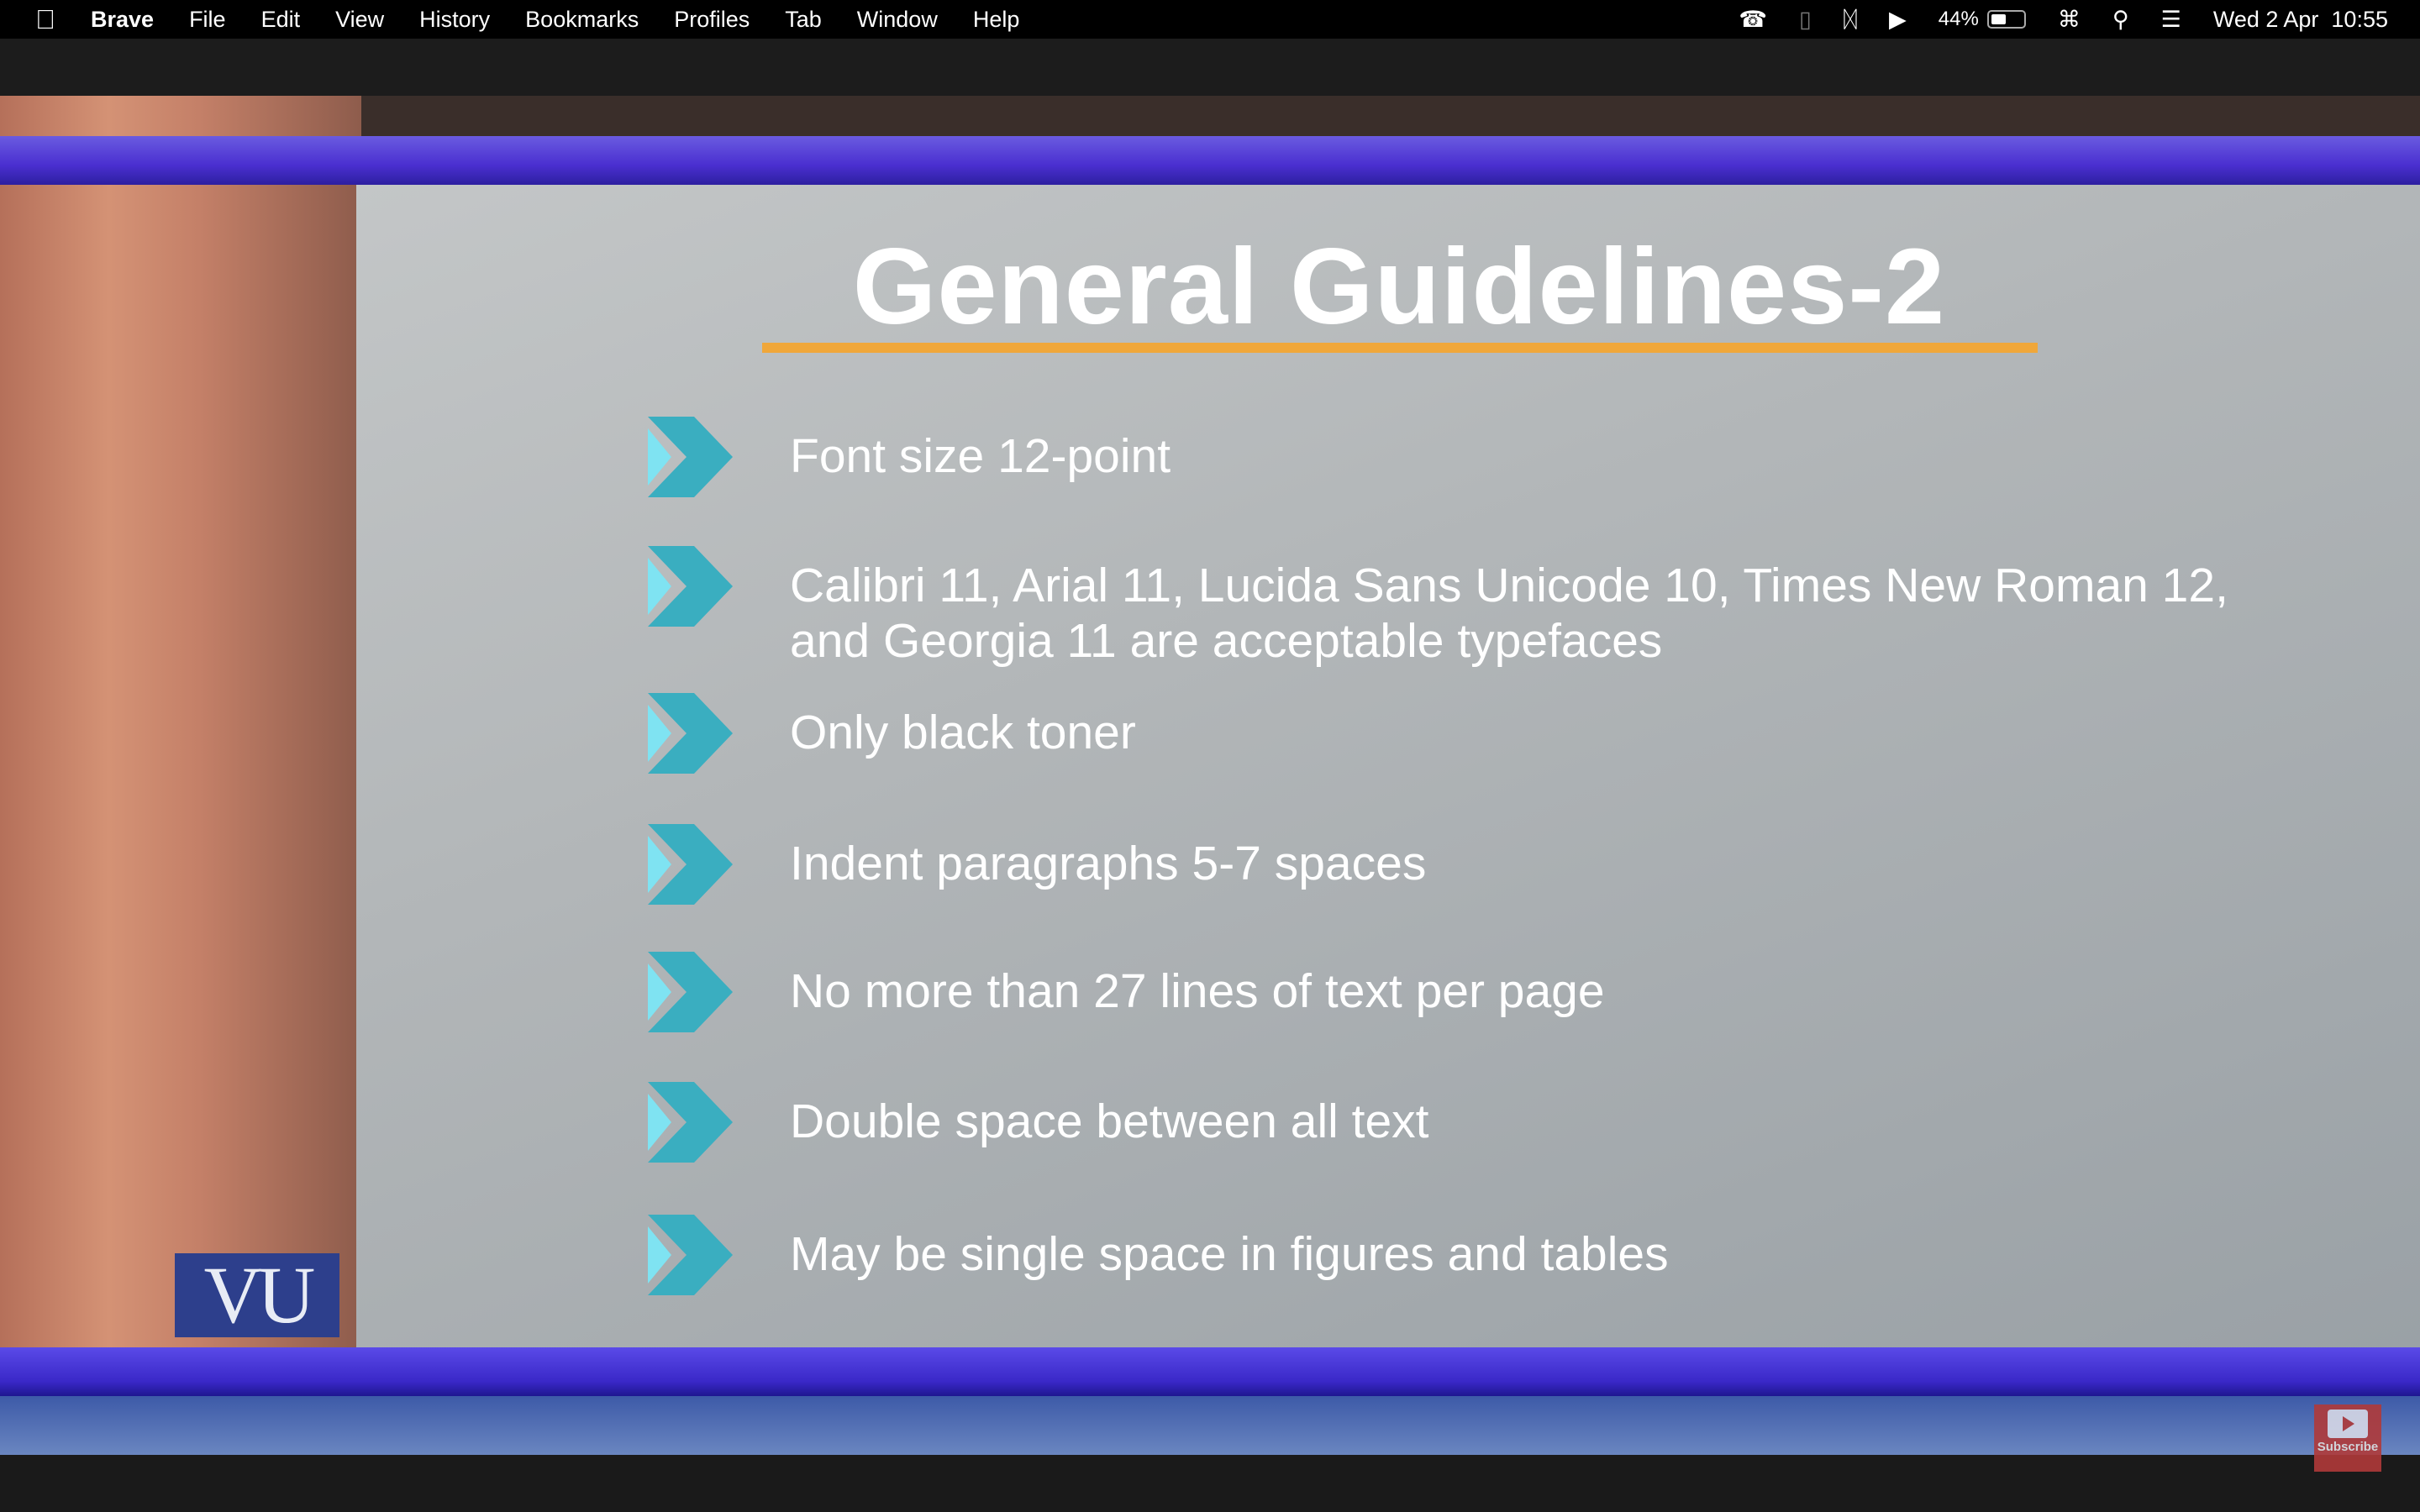 The width and height of the screenshot is (2420, 1512). I want to click on subscribe-label: Subscribe, so click(2348, 1447).